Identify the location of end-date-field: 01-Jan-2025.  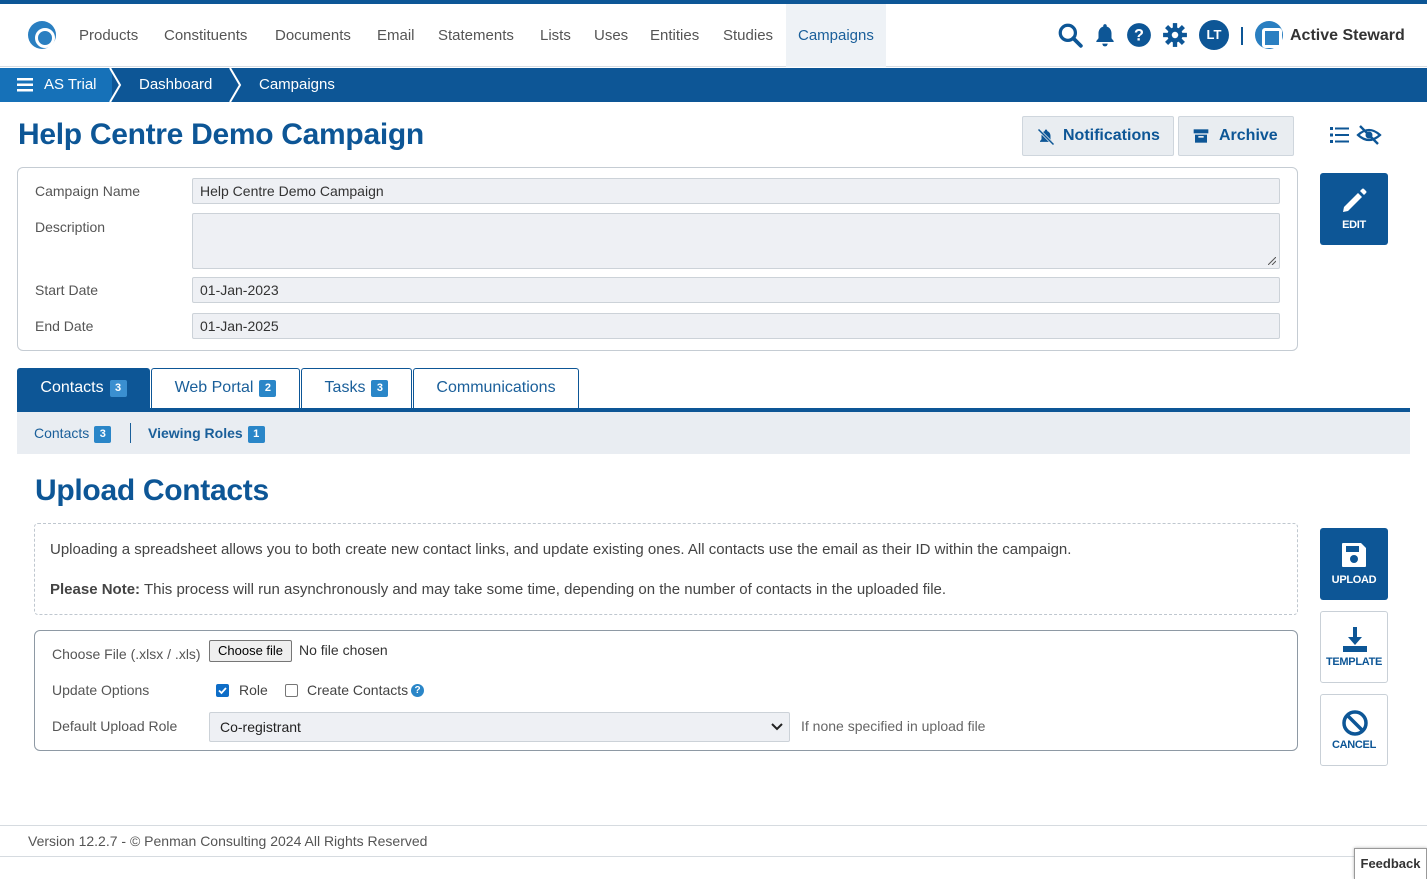
(736, 326).